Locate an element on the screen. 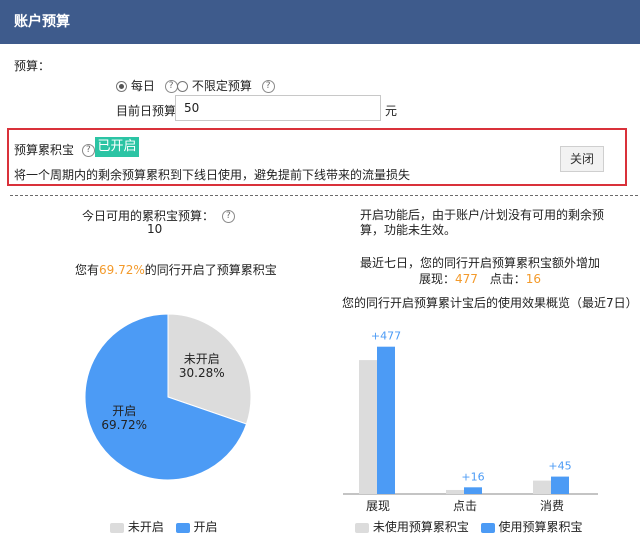 The width and height of the screenshot is (640, 543). pie-legend: 未开启 开启 is located at coordinates (164, 526).